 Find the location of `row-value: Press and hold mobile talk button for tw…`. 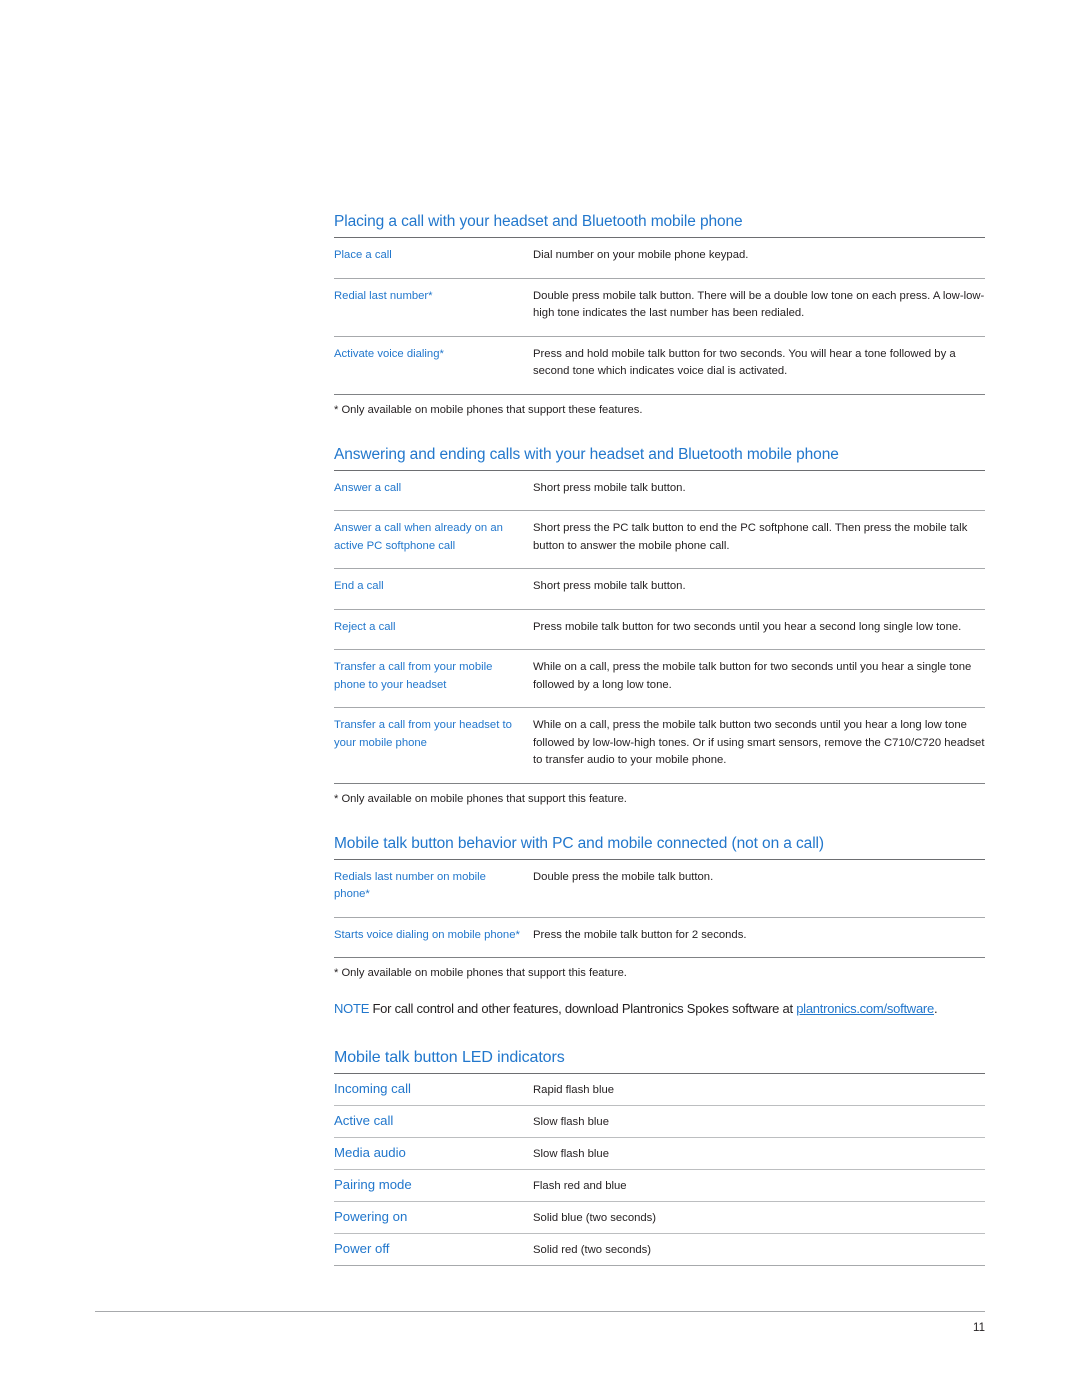

row-value: Press and hold mobile talk button for tw… is located at coordinates (759, 365).